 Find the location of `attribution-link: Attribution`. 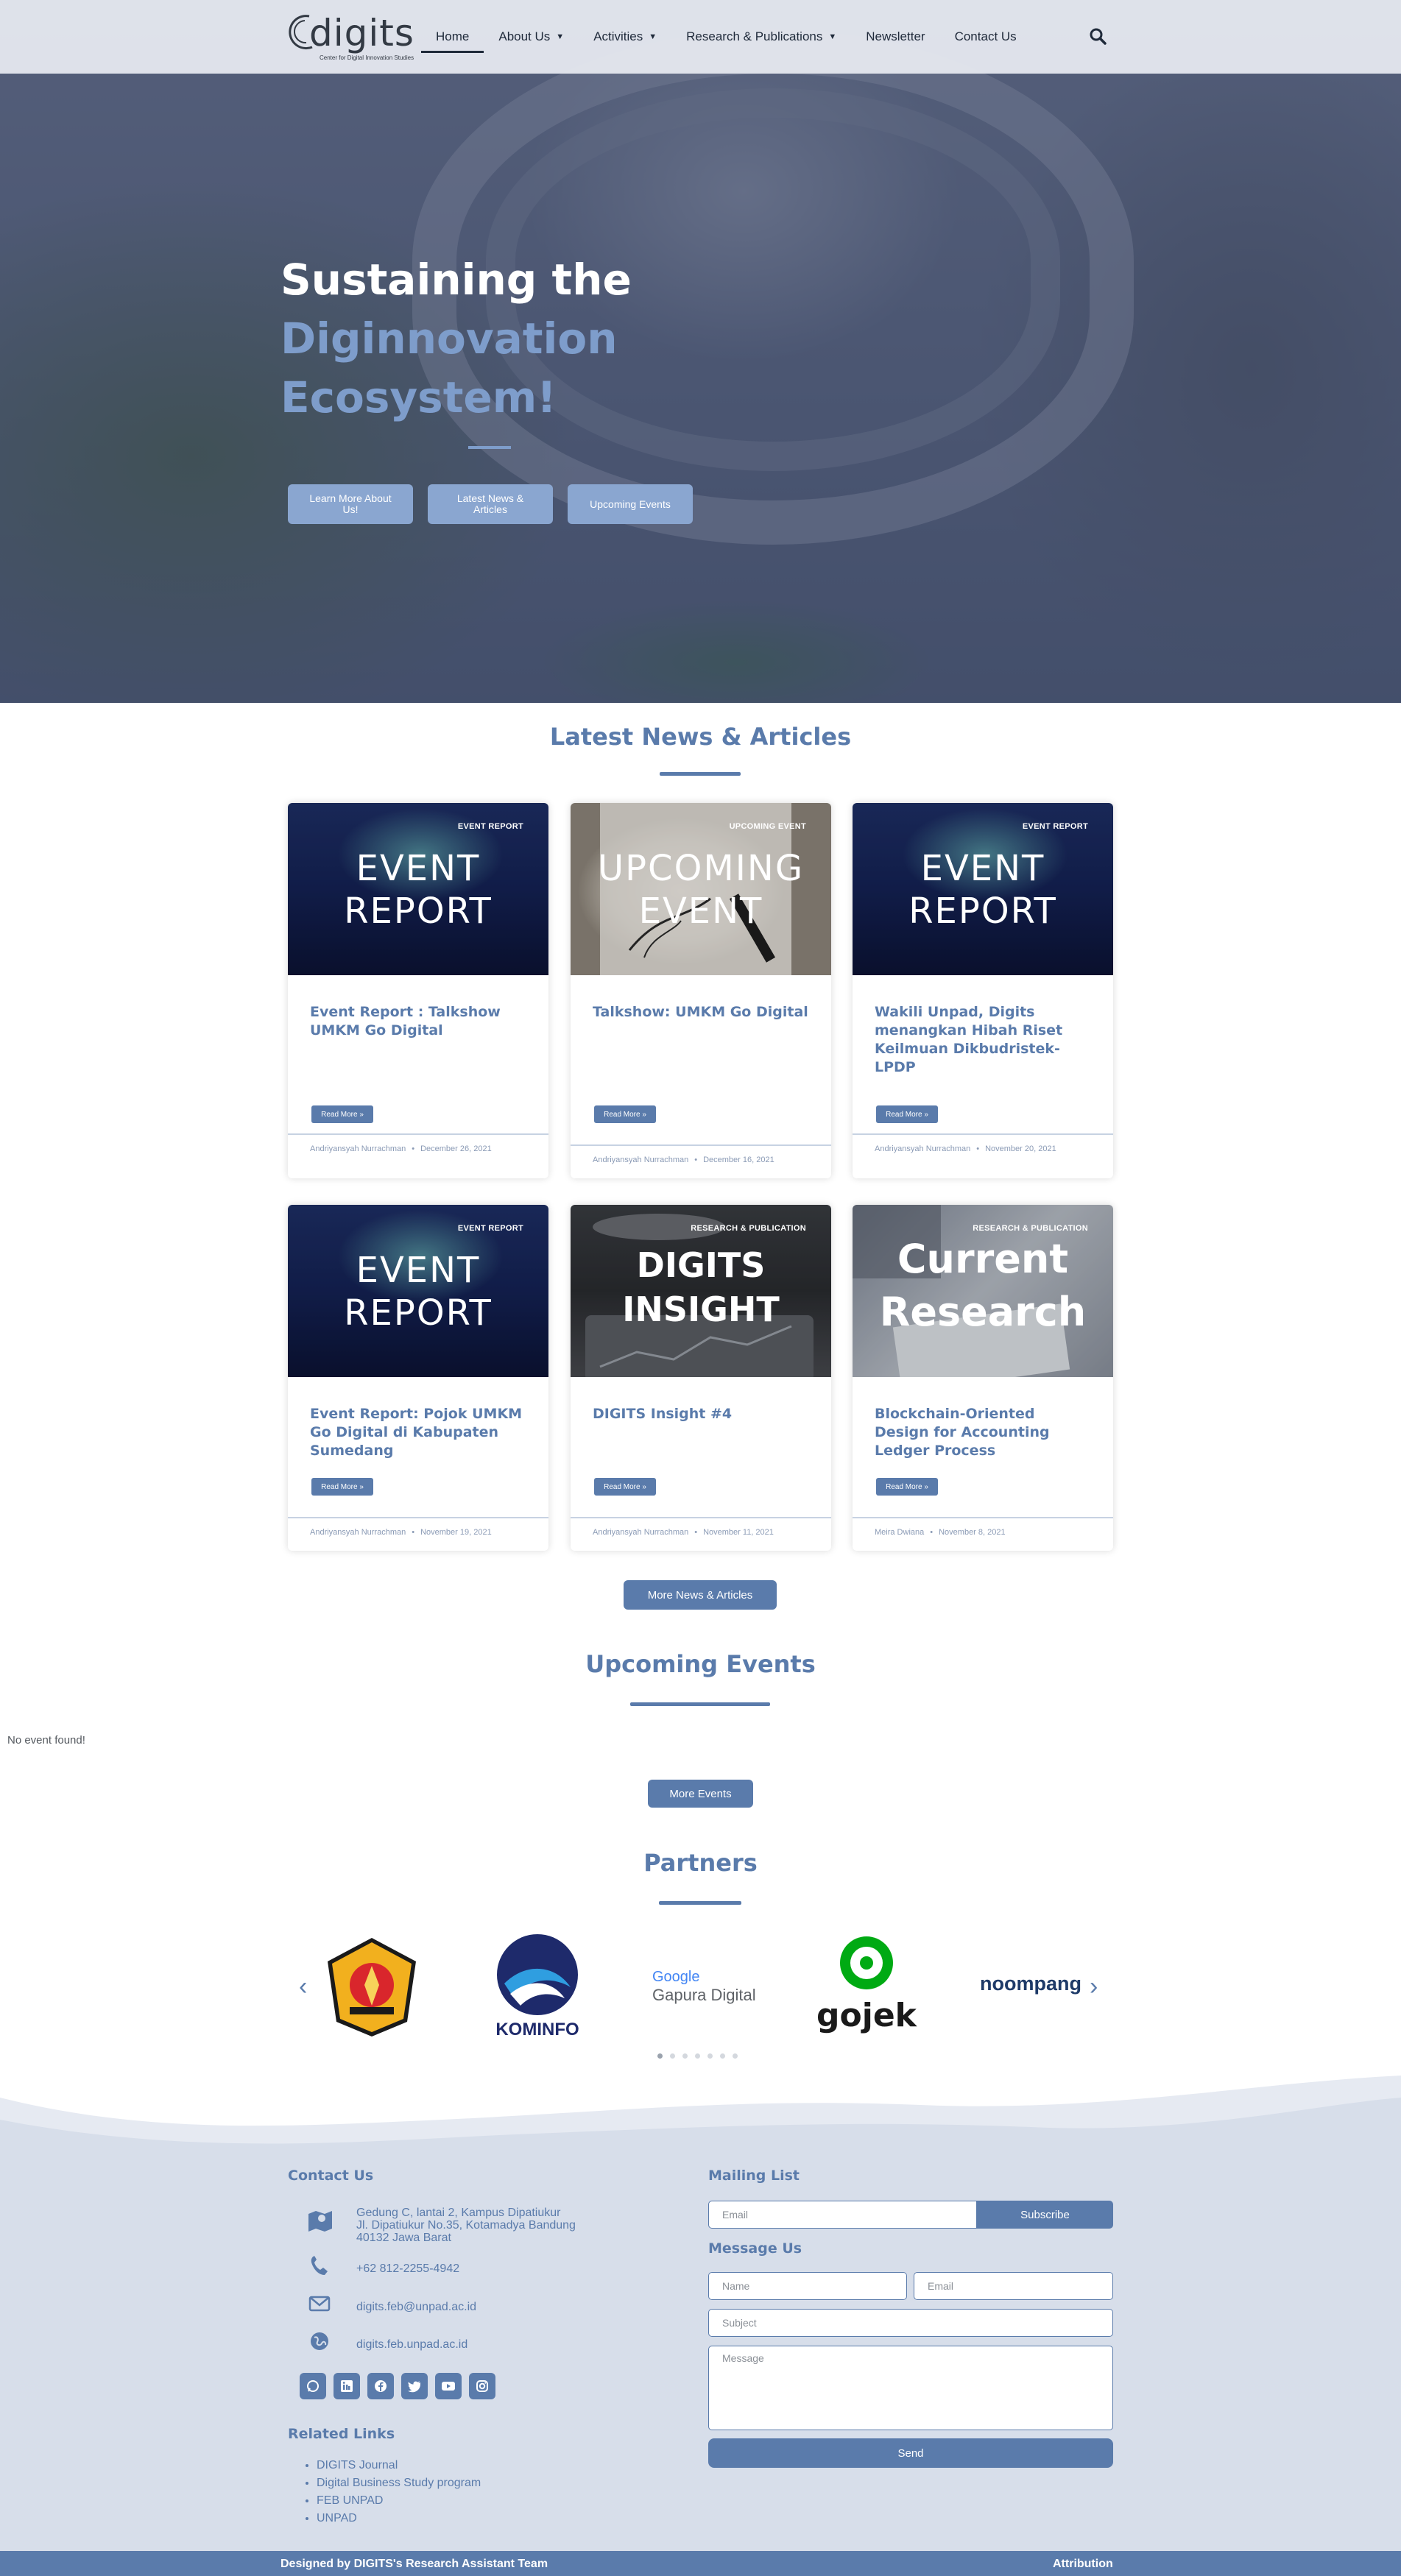

attribution-link: Attribution is located at coordinates (1083, 2564).